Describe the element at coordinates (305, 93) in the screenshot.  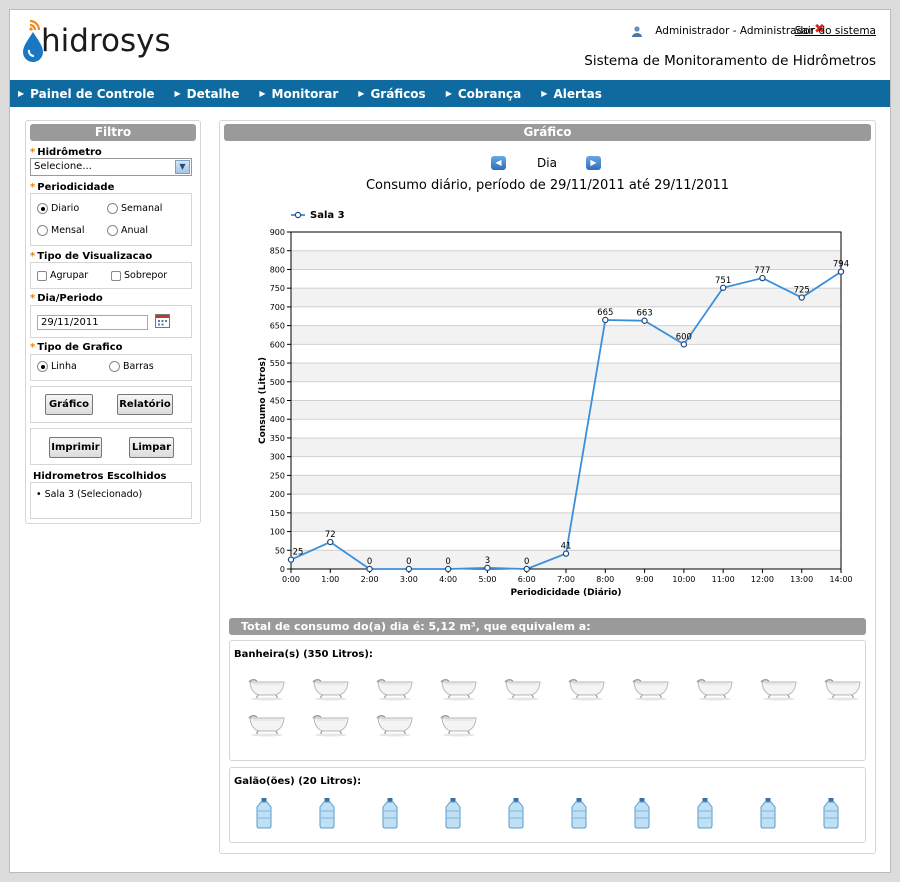
I see `nav-item-label: Monitorar` at that location.